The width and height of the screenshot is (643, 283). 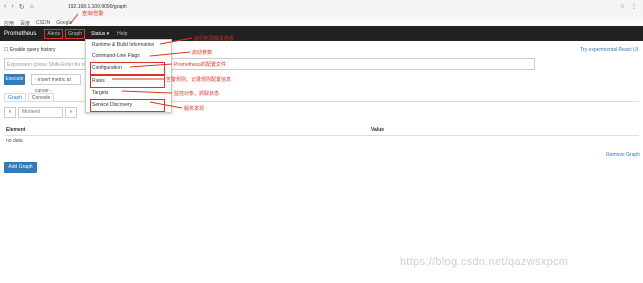 I want to click on csdn-watermark: https://blog.csdn.net/qazwsxpcm, so click(x=484, y=262).